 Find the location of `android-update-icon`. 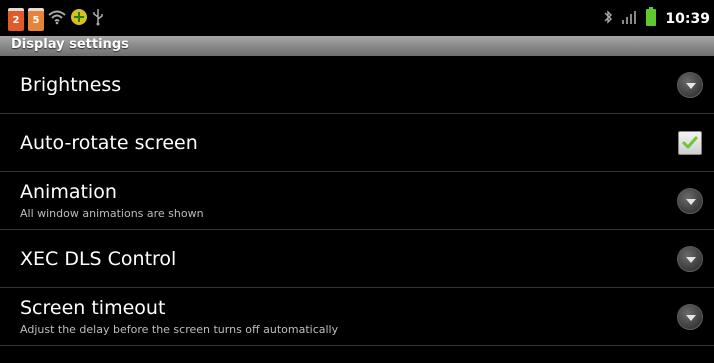

android-update-icon is located at coordinates (79, 19).